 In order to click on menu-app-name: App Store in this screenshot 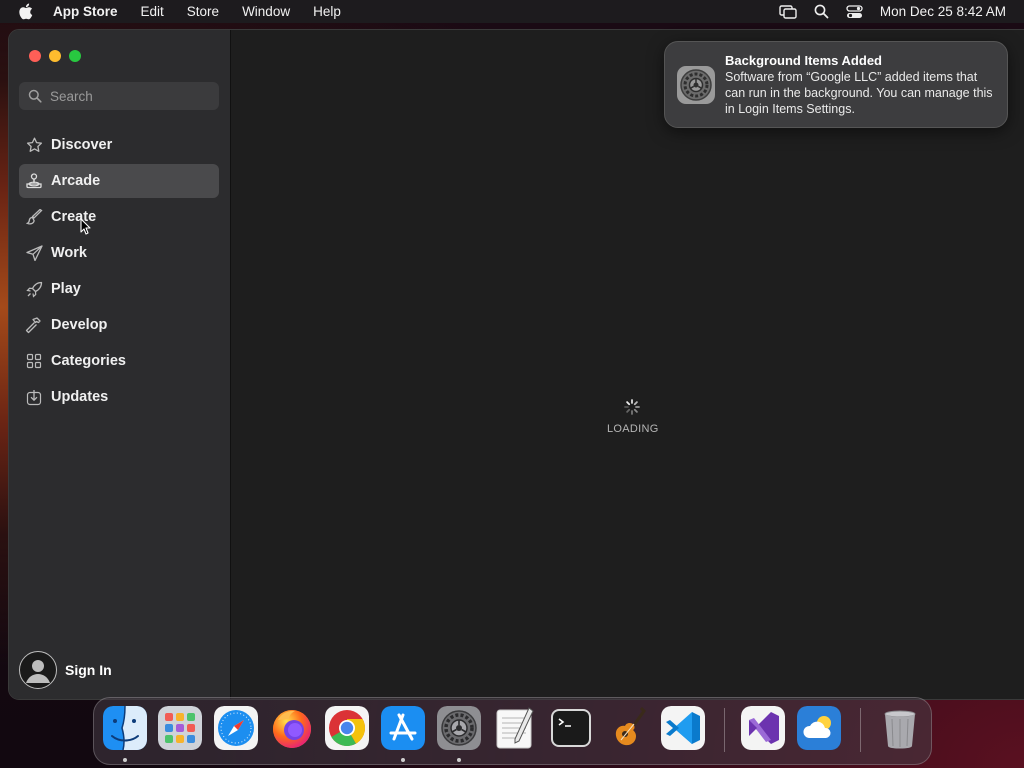, I will do `click(85, 11)`.